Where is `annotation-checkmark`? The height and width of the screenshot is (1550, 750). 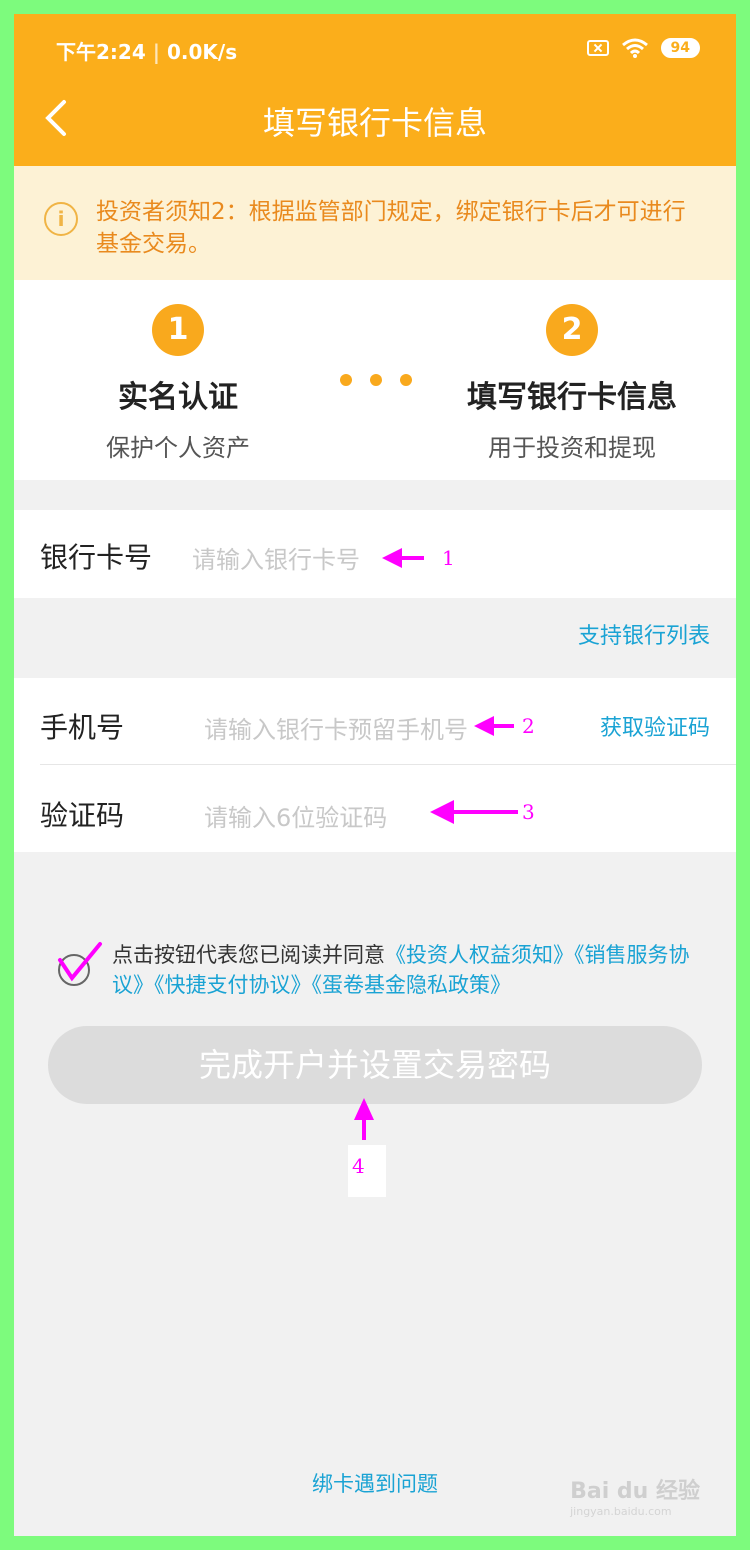
annotation-checkmark is located at coordinates (80, 962).